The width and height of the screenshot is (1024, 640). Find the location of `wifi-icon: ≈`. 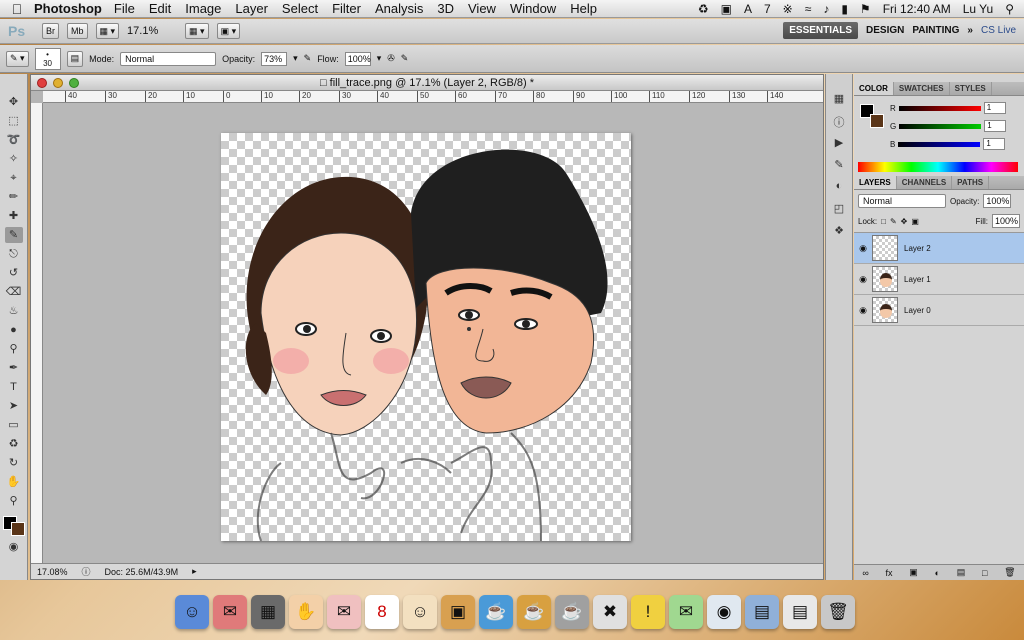

wifi-icon: ≈ is located at coordinates (808, 9).